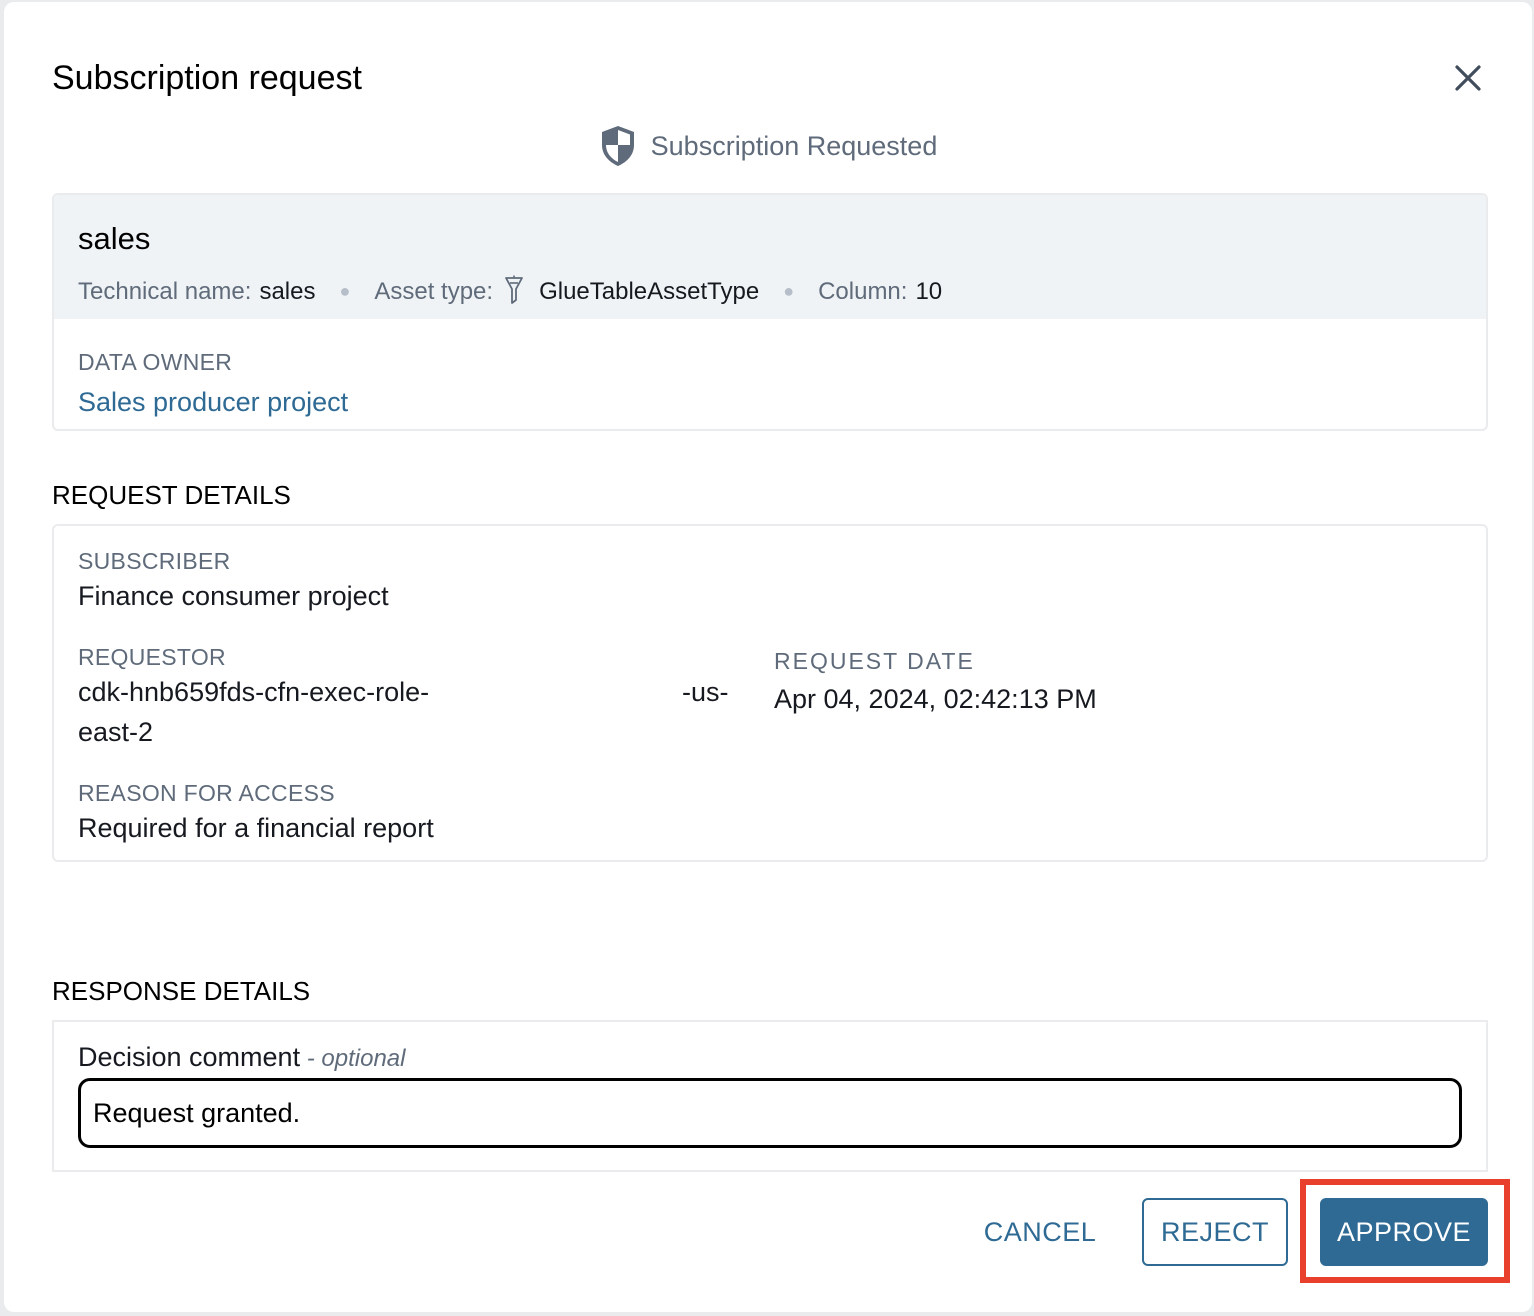 Image resolution: width=1534 pixels, height=1316 pixels. I want to click on decision-comment-label-text: Decision comment, so click(189, 1057).